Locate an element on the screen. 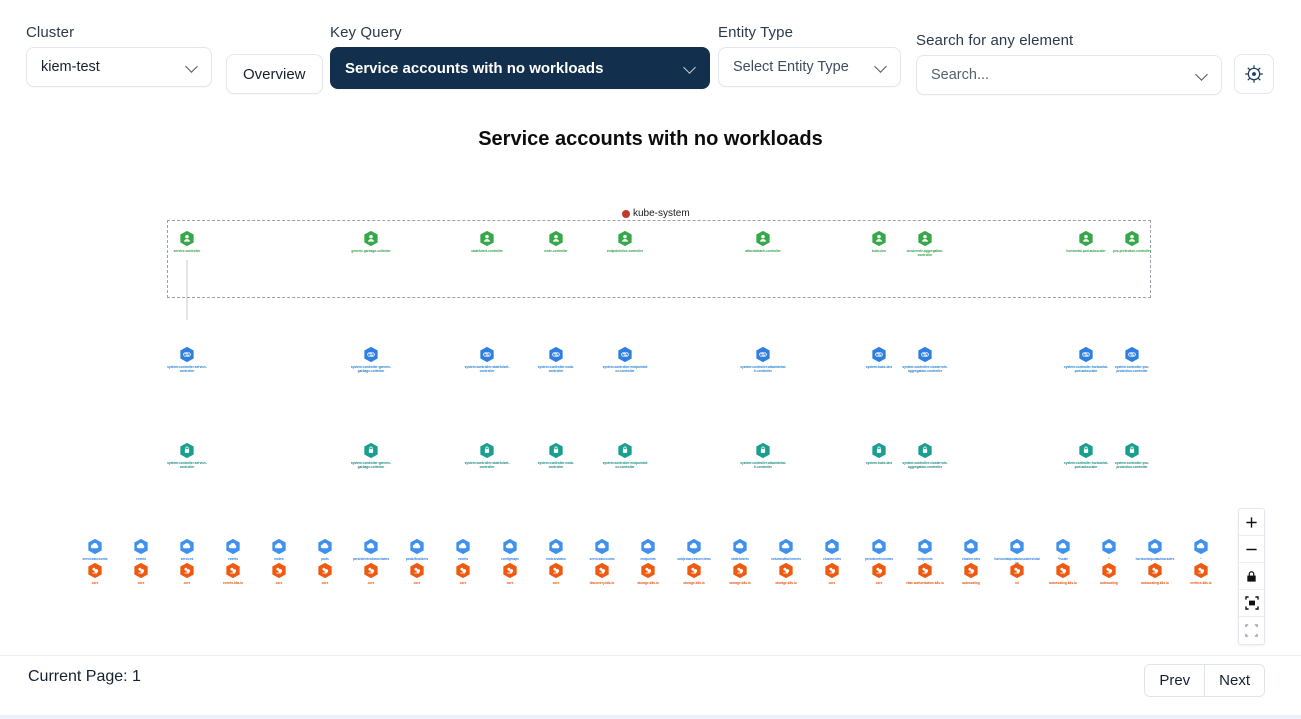 This screenshot has width=1301, height=719. namespace-name: kube-system is located at coordinates (661, 213).